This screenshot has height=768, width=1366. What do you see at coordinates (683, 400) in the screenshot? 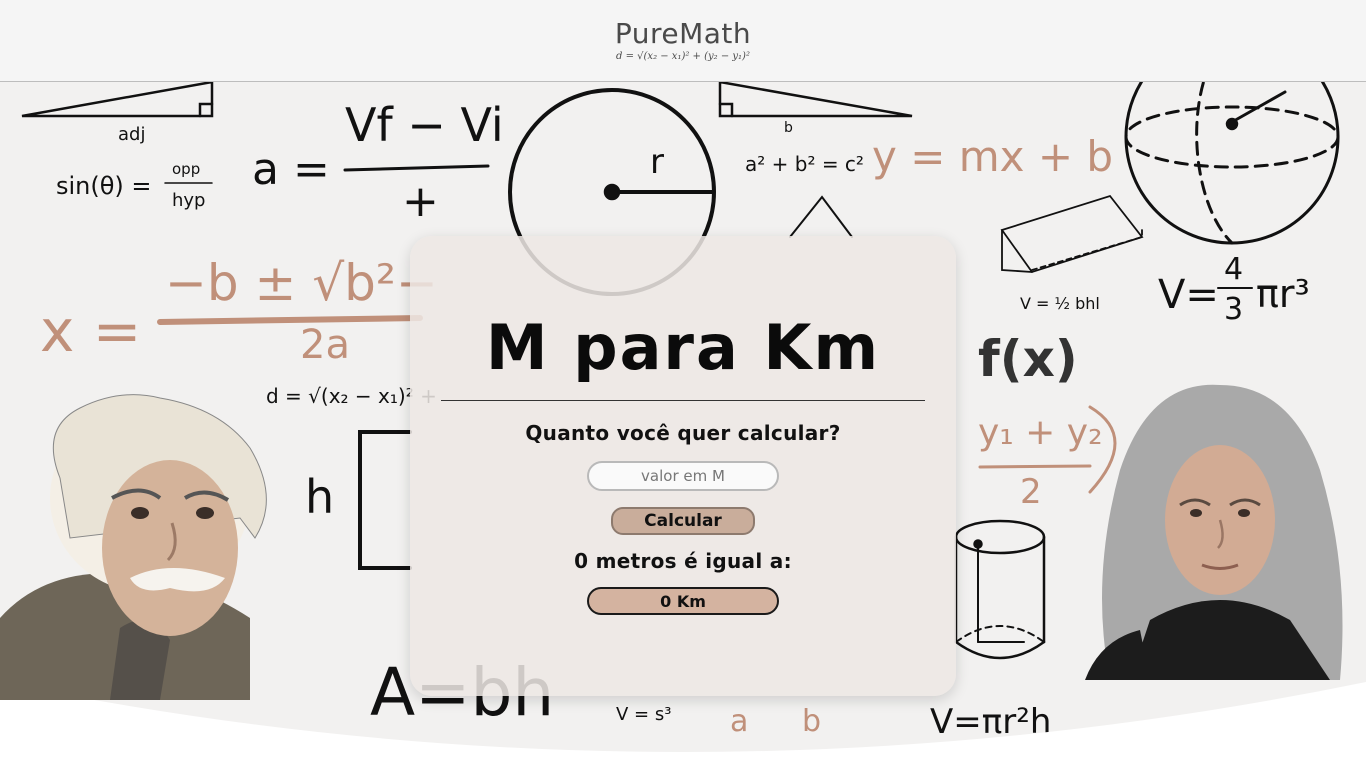
I see `title-divider` at bounding box center [683, 400].